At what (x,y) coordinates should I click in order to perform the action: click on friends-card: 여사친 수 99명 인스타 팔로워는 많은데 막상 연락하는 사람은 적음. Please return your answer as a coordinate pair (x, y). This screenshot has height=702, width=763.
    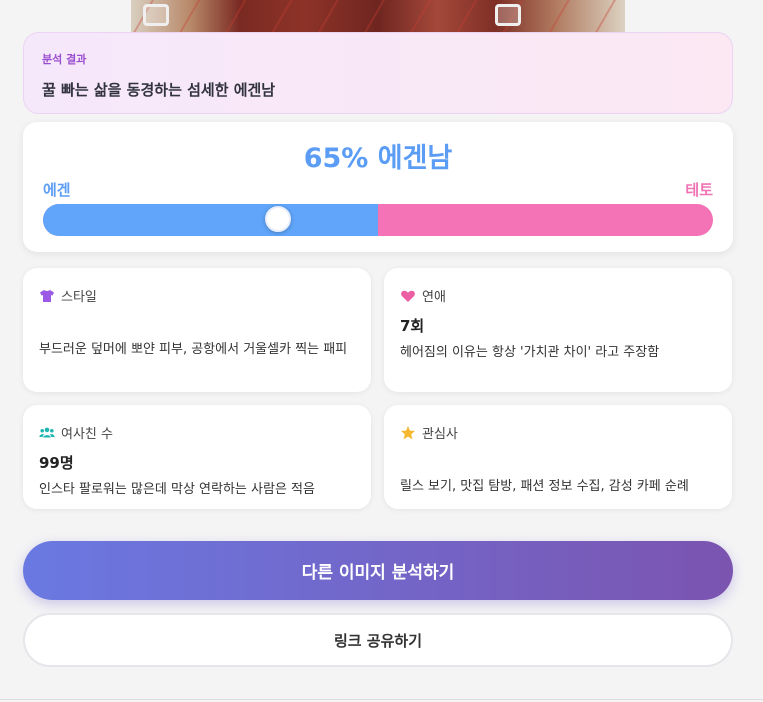
    Looking at the image, I should click on (197, 457).